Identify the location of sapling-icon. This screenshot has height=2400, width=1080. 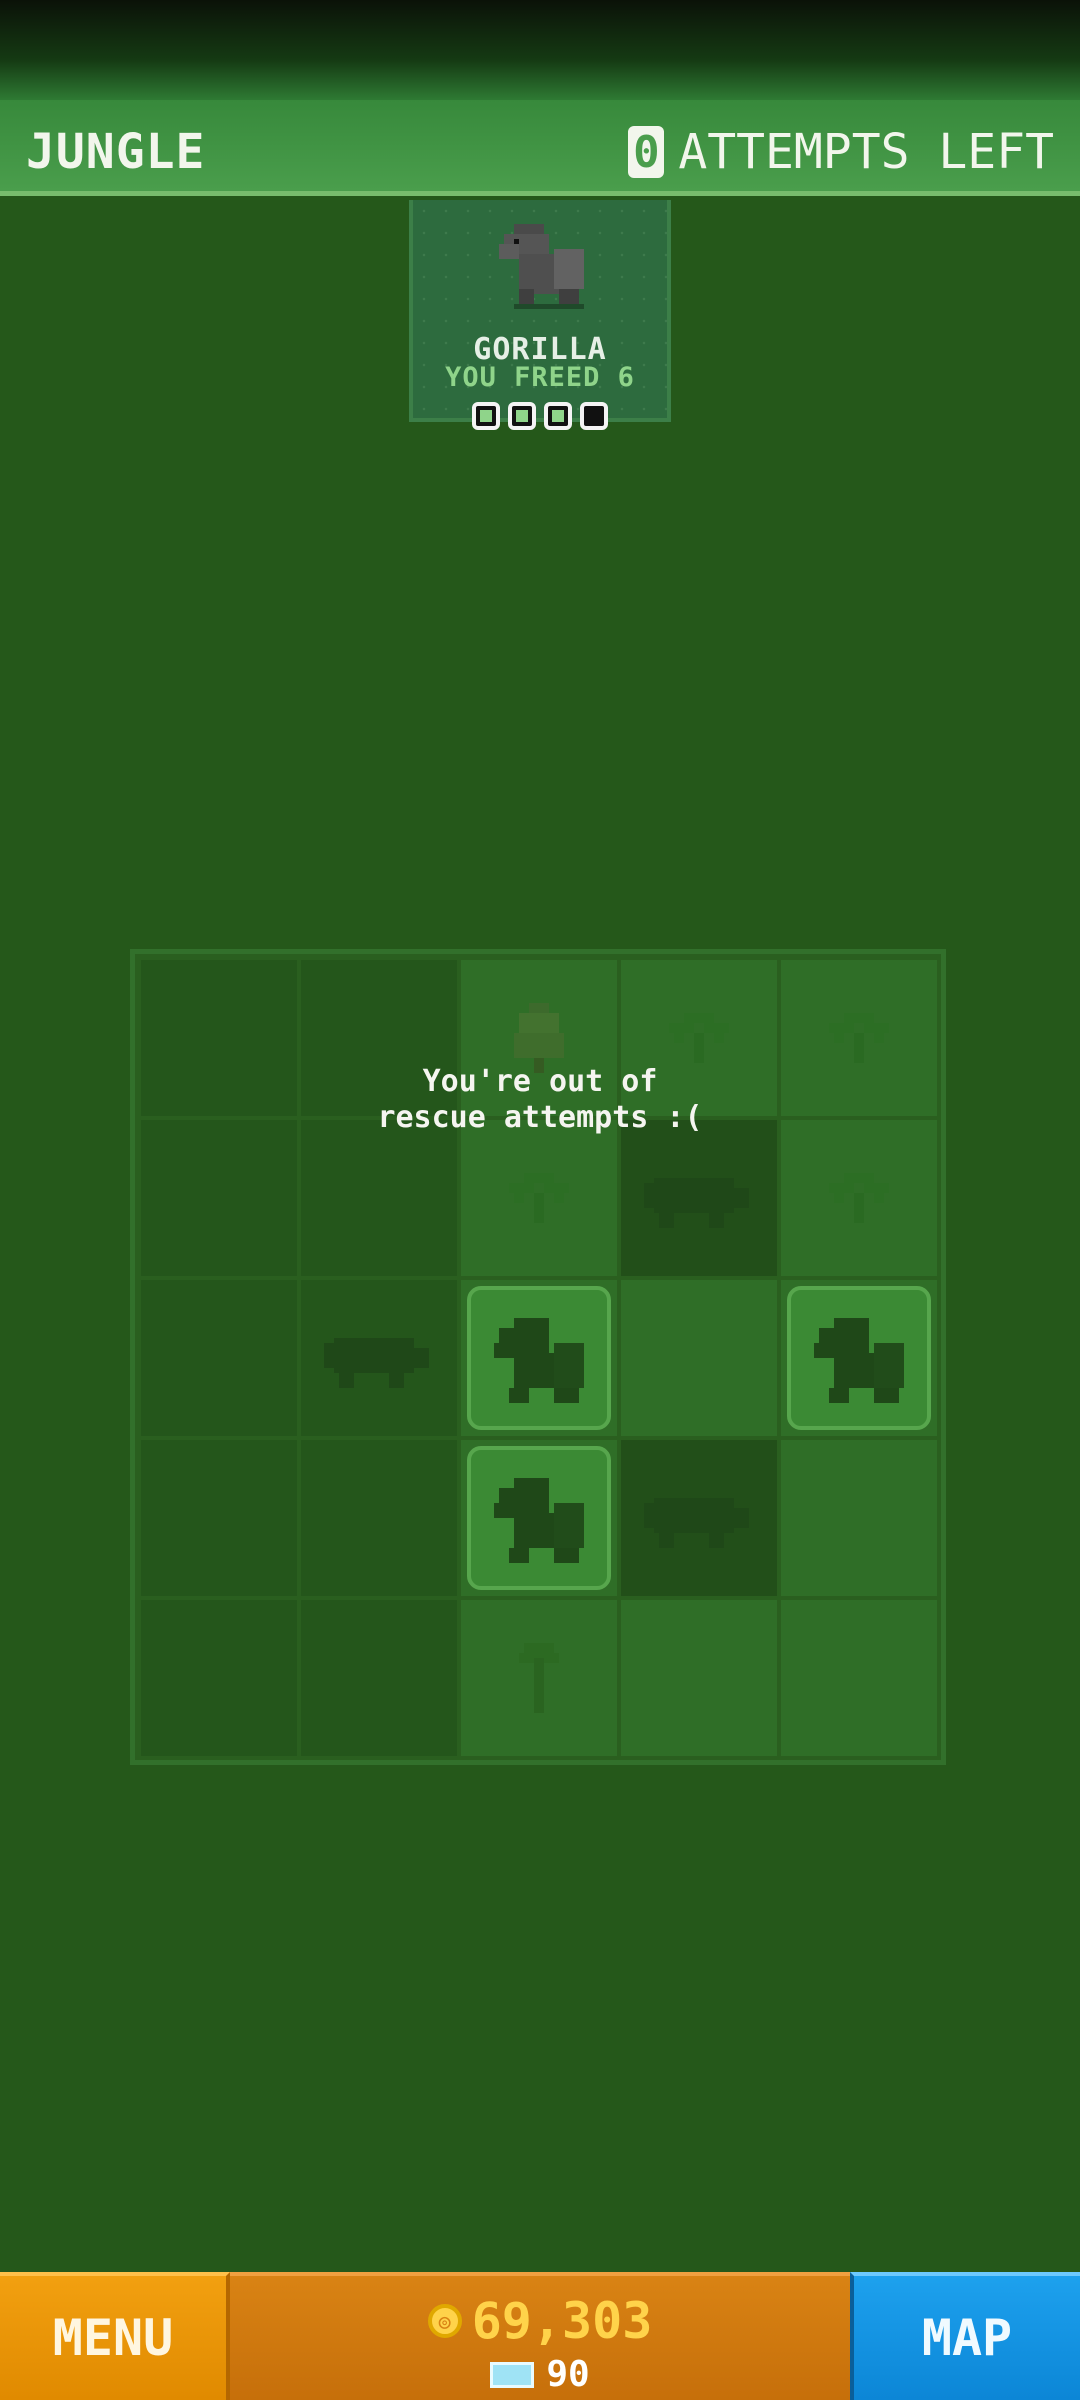
(539, 1678).